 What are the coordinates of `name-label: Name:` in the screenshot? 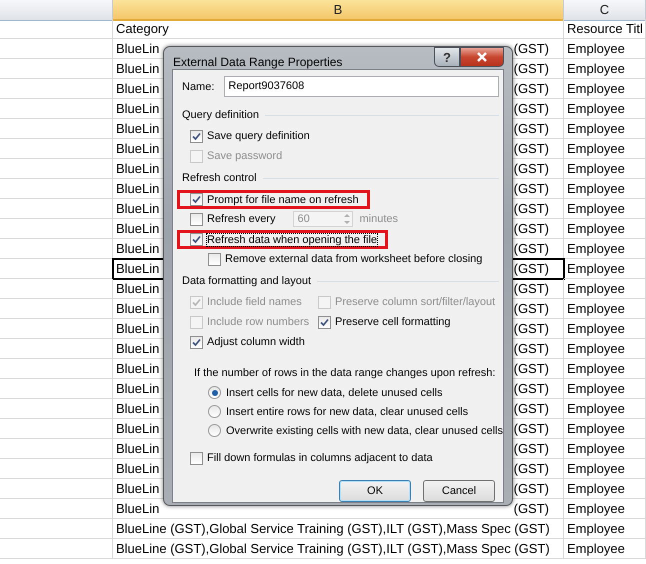 It's located at (198, 86).